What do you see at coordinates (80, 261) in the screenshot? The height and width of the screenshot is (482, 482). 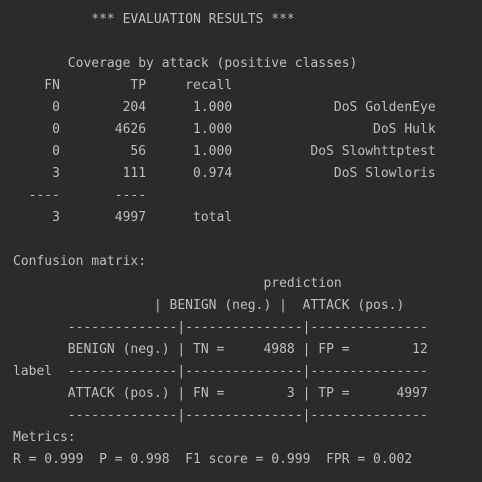 I see `confusion-matrix-title: Confusion matrix:` at bounding box center [80, 261].